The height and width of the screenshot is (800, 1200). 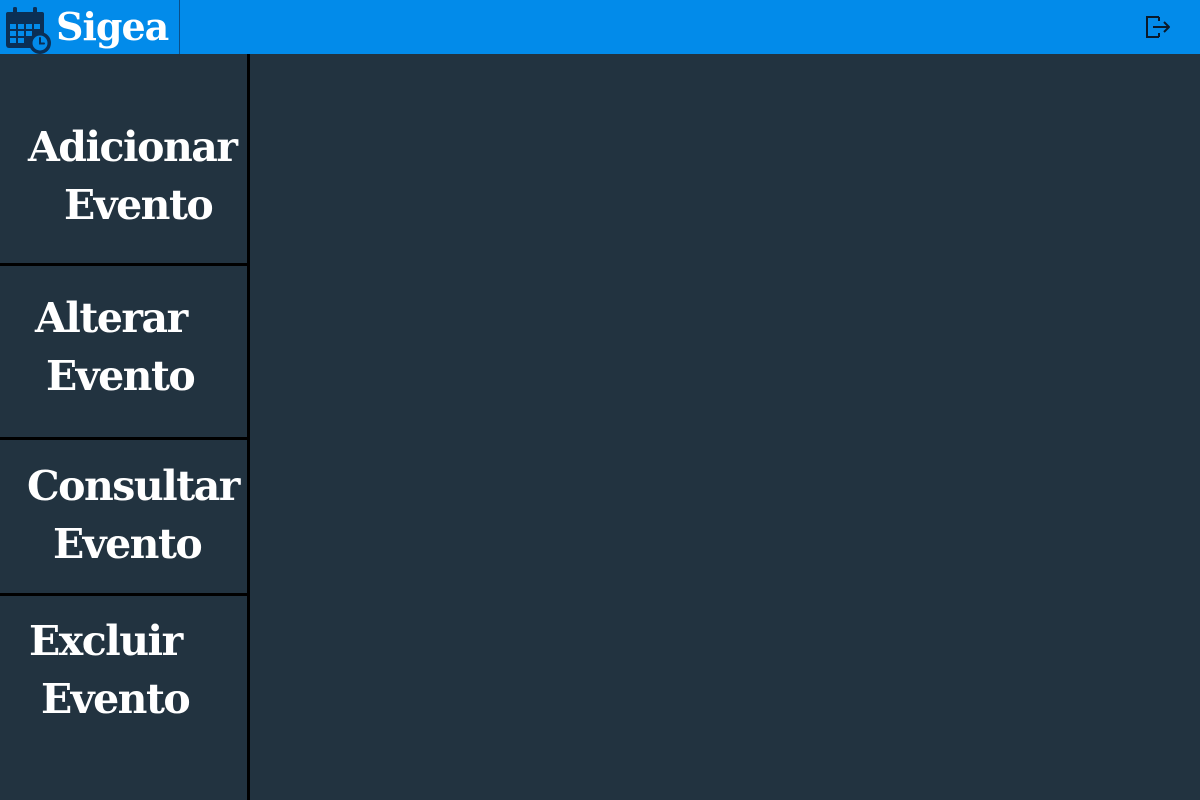 What do you see at coordinates (133, 147) in the screenshot?
I see `sidebar-item-label: Adicionar` at bounding box center [133, 147].